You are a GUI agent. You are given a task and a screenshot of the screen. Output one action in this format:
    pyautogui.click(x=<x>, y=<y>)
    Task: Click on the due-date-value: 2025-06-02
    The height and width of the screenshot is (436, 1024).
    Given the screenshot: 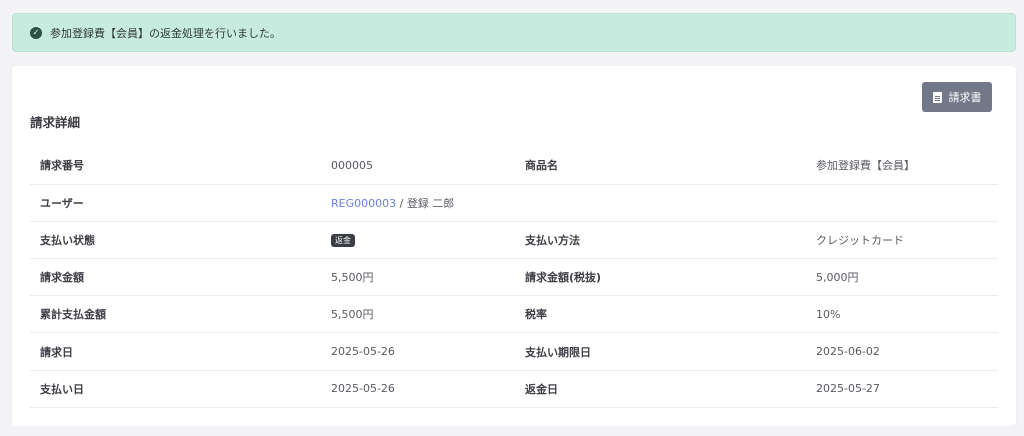 What is the action you would take?
    pyautogui.click(x=902, y=351)
    